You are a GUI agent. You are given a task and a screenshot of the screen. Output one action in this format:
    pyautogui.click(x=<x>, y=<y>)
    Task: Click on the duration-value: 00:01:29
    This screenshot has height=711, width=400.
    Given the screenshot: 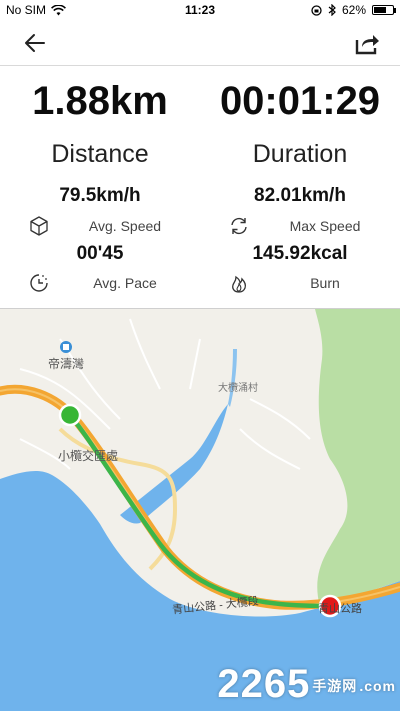 What is the action you would take?
    pyautogui.click(x=300, y=101)
    